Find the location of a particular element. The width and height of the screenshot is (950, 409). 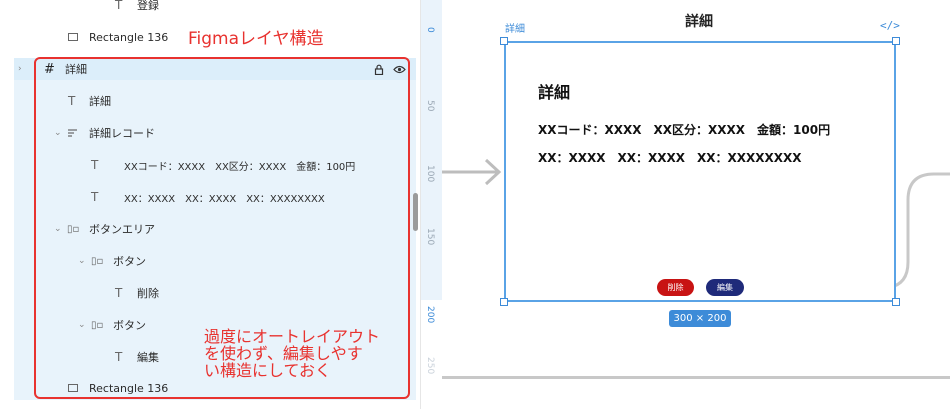

resize-handle-bottom-left is located at coordinates (504, 302).